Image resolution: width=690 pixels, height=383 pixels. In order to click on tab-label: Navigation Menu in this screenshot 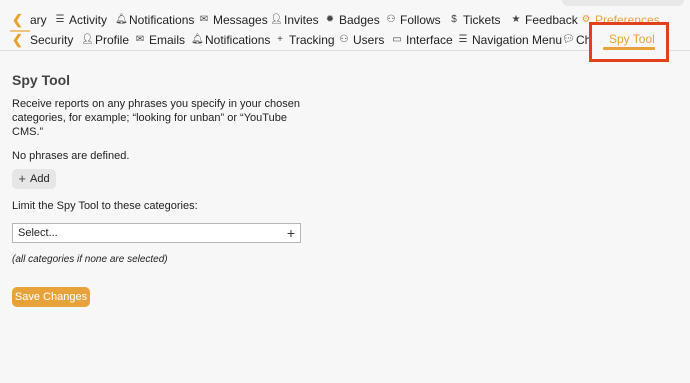, I will do `click(517, 40)`.